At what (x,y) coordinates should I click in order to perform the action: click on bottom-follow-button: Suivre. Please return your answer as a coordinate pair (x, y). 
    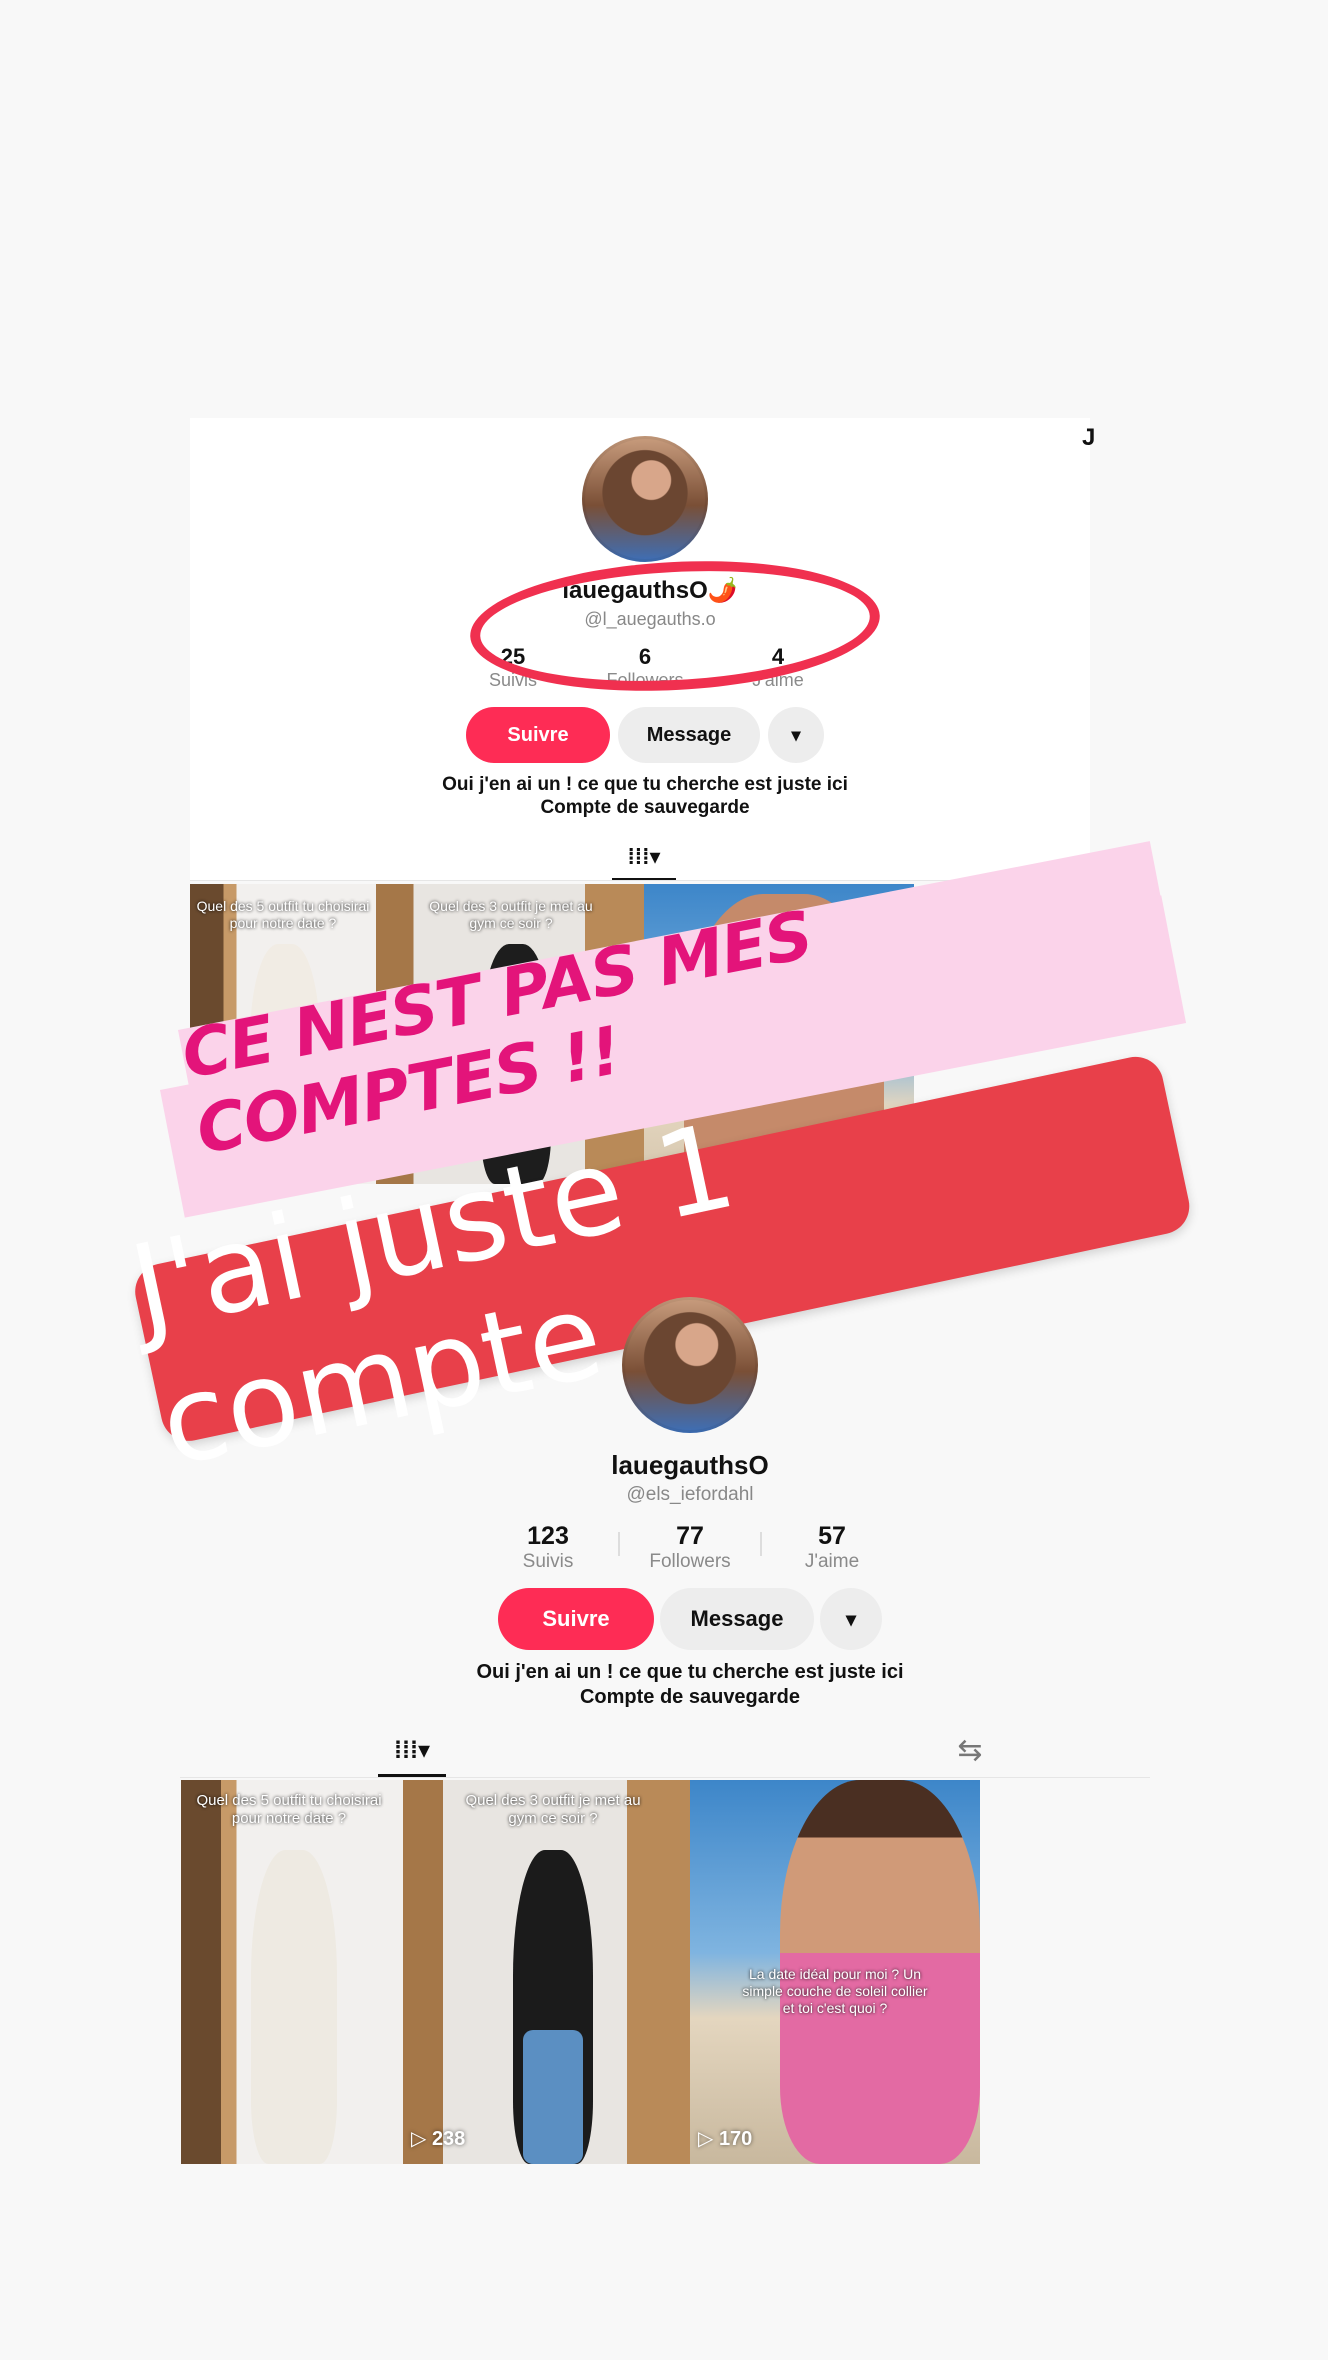
    Looking at the image, I should click on (576, 1619).